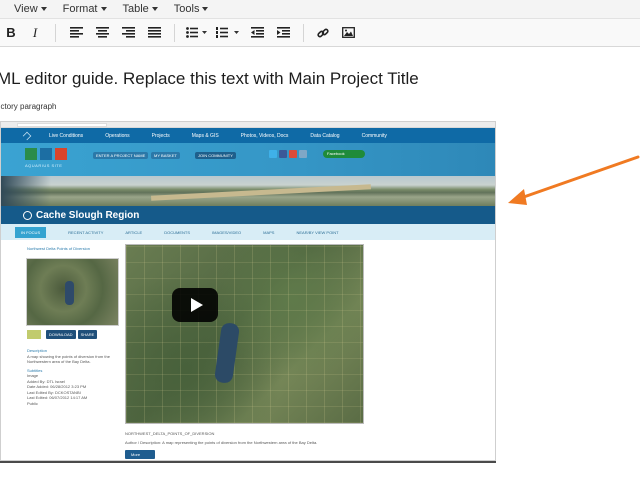 This screenshot has width=640, height=480. I want to click on site-nav-item: Operations, so click(117, 135).